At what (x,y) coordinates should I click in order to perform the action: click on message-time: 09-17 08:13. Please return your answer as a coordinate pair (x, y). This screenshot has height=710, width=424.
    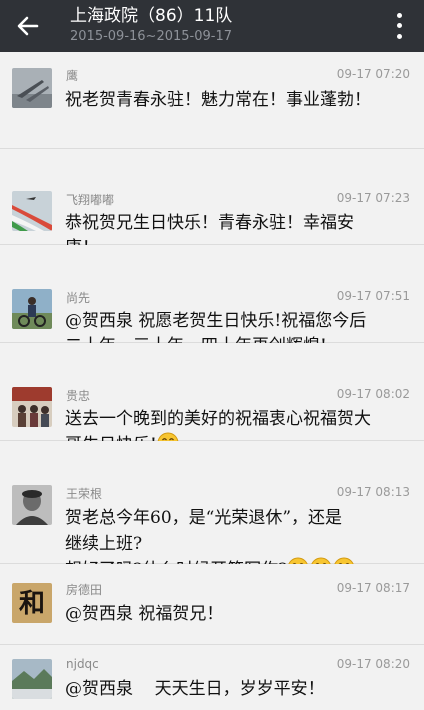
    Looking at the image, I should click on (373, 492).